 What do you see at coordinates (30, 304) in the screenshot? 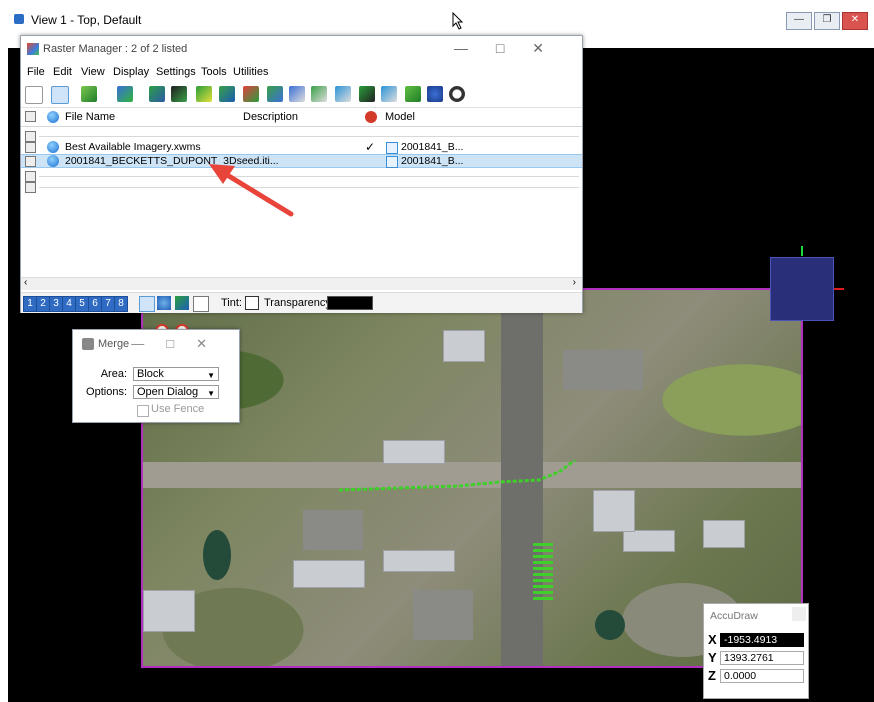
I see `view-1-button: 1` at bounding box center [30, 304].